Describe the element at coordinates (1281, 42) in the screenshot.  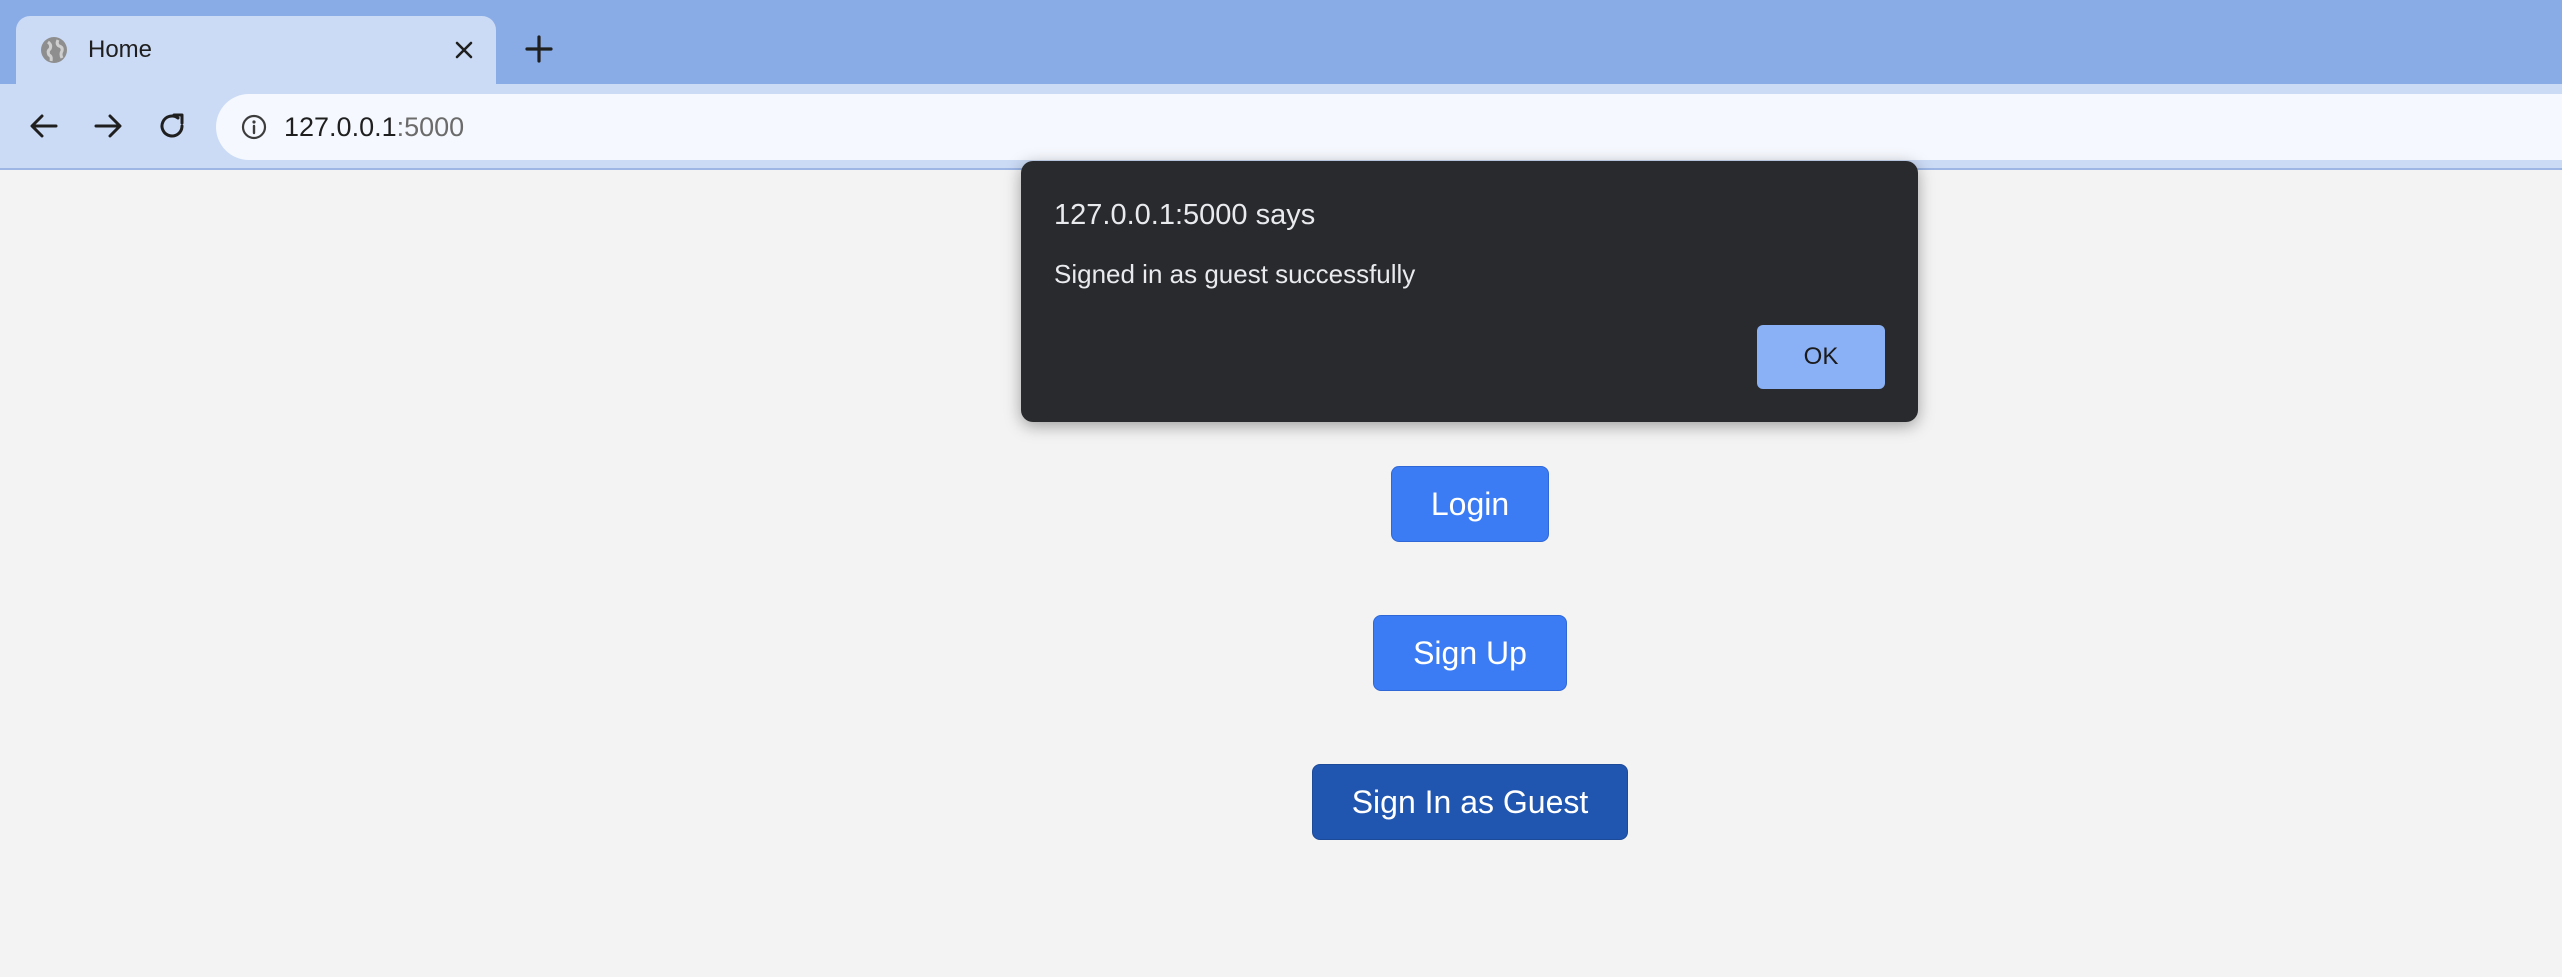
I see `tab-strip: Home` at that location.